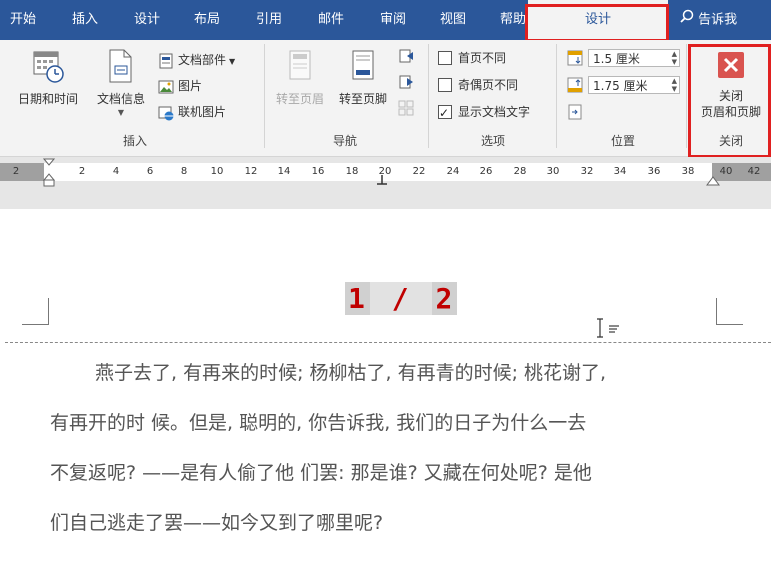 The width and height of the screenshot is (771, 575). What do you see at coordinates (207, 20) in the screenshot?
I see `tab-layout: 布局` at bounding box center [207, 20].